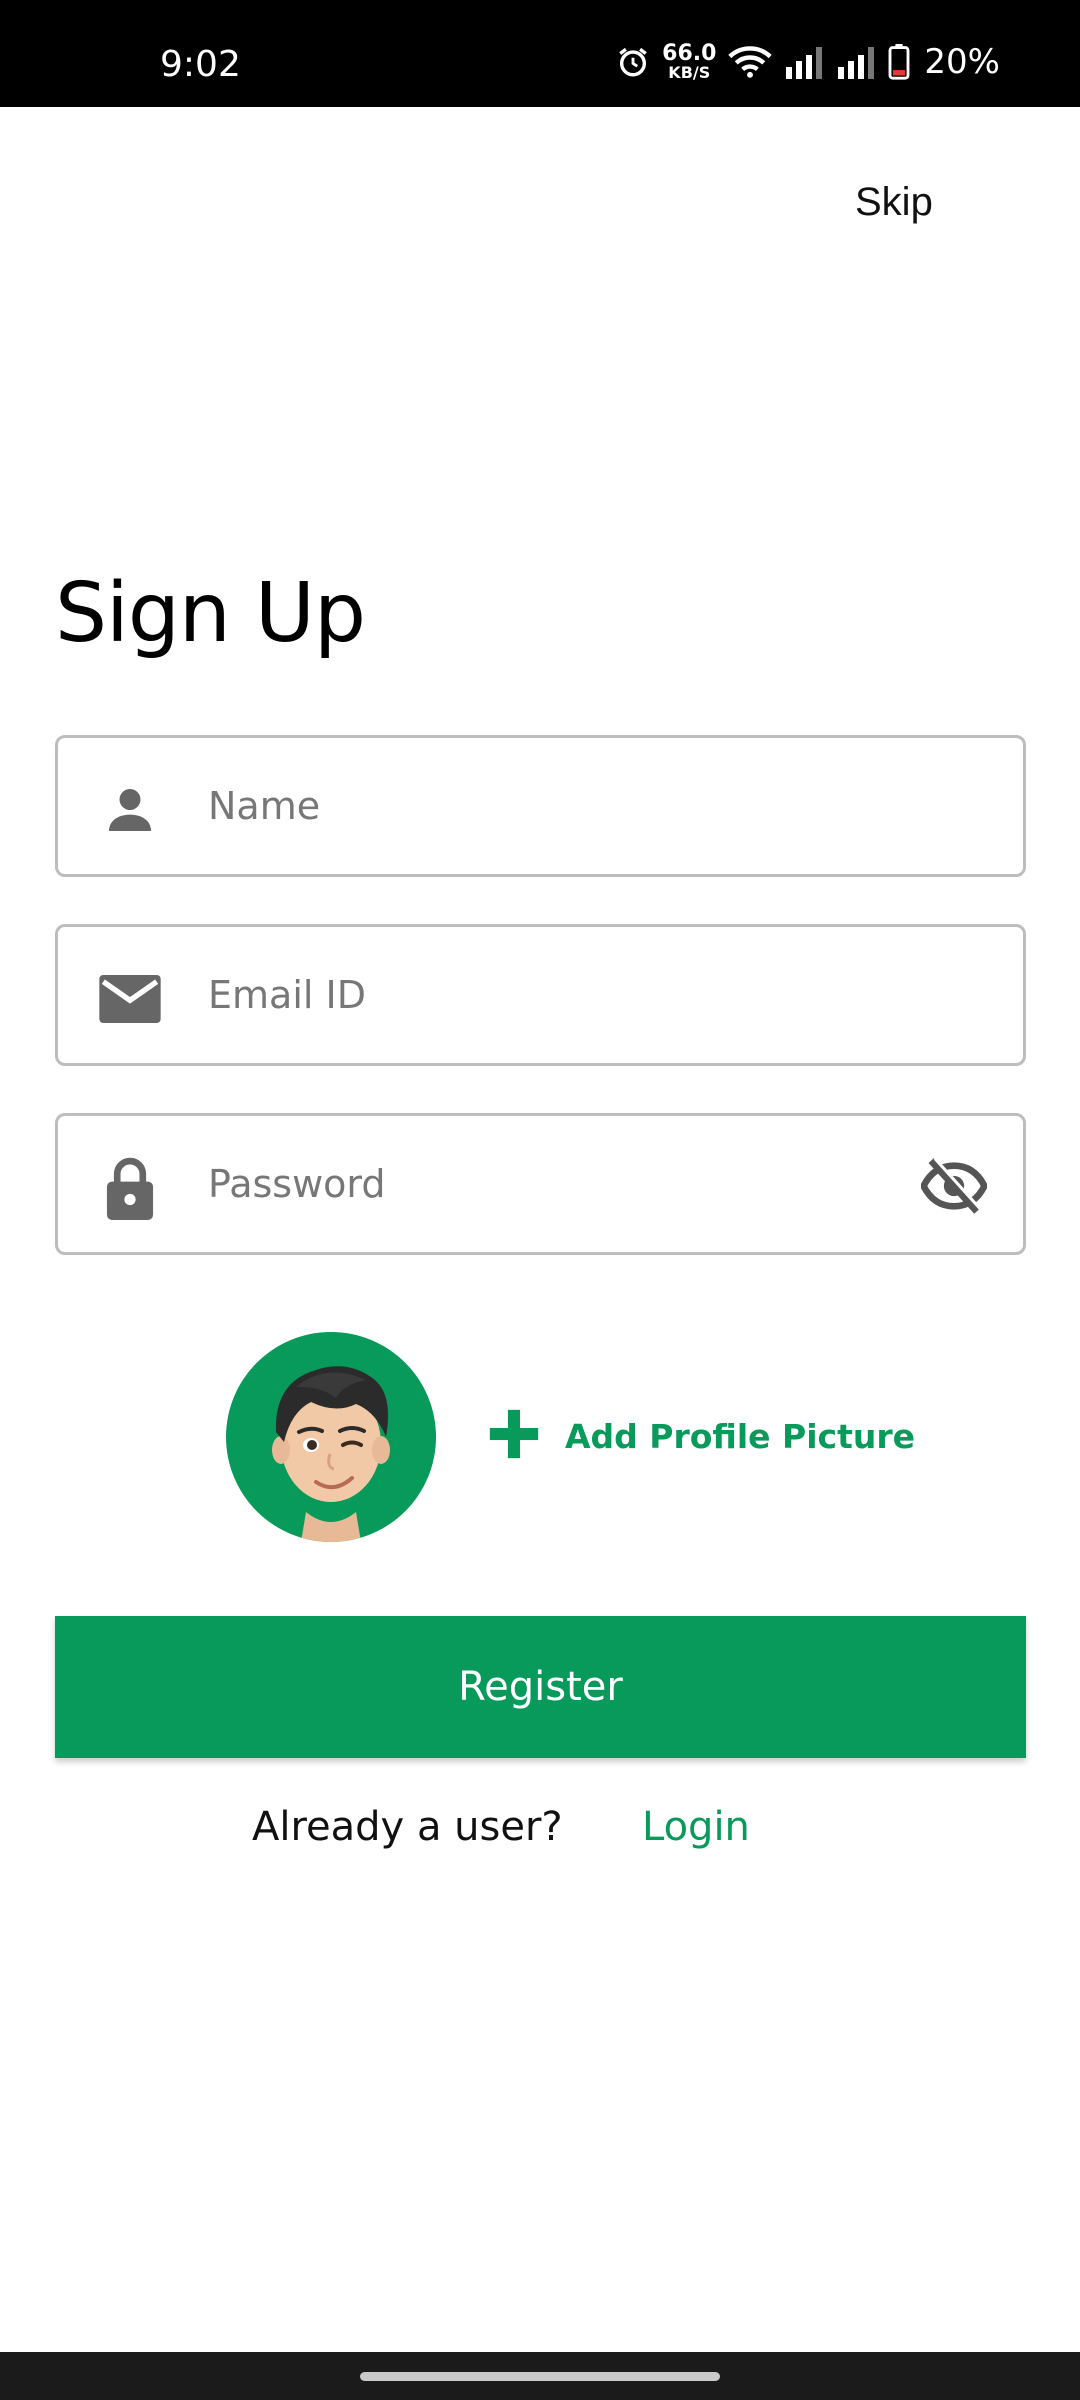 The height and width of the screenshot is (2400, 1080). I want to click on add-profile-picture-button: Add Profile Picture, so click(700, 1436).